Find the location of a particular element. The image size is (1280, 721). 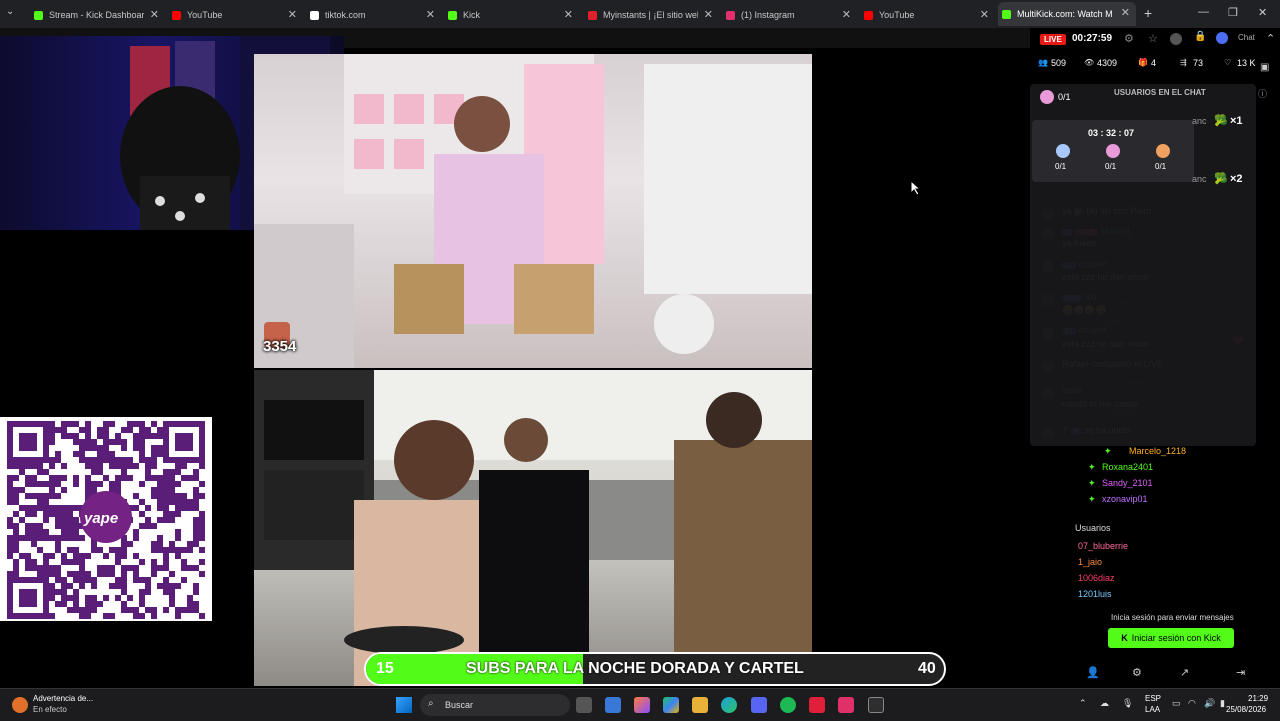

tray-wifi-icon: ◠ is located at coordinates (1192, 703).